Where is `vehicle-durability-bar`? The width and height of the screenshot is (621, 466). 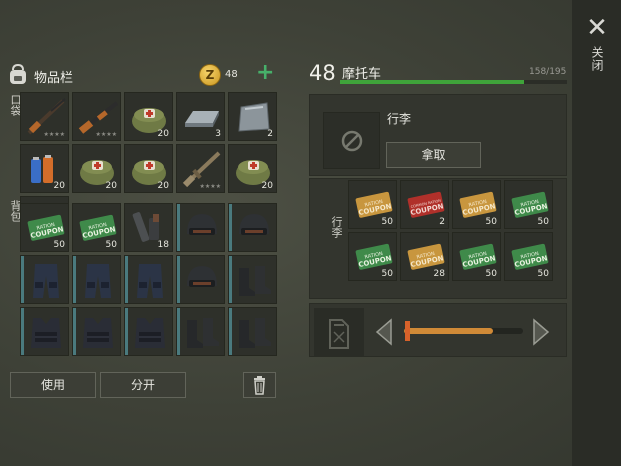
vehicle-durability-bar is located at coordinates (453, 82).